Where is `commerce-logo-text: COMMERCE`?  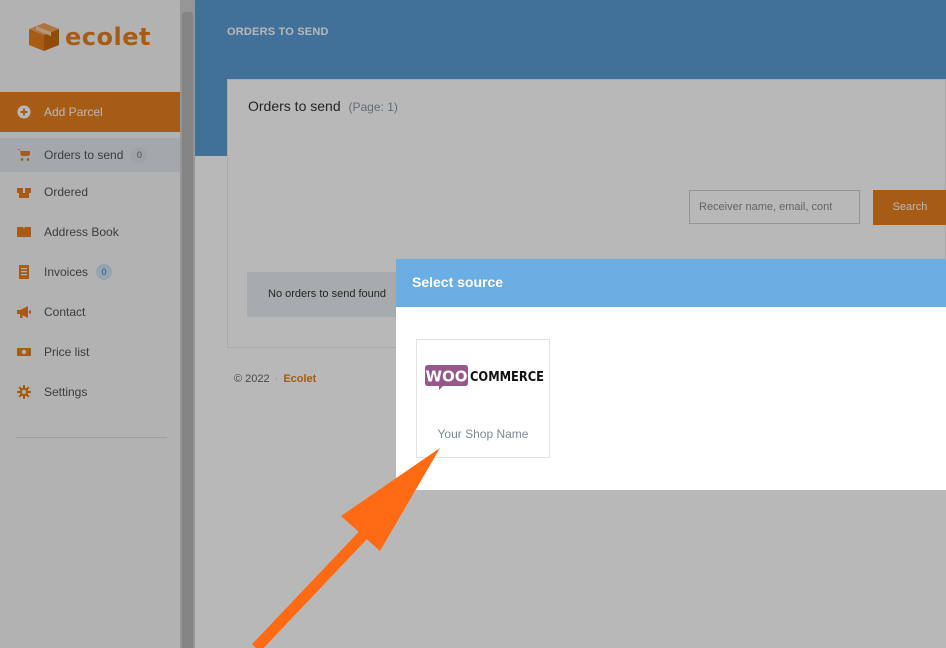
commerce-logo-text: COMMERCE is located at coordinates (507, 377).